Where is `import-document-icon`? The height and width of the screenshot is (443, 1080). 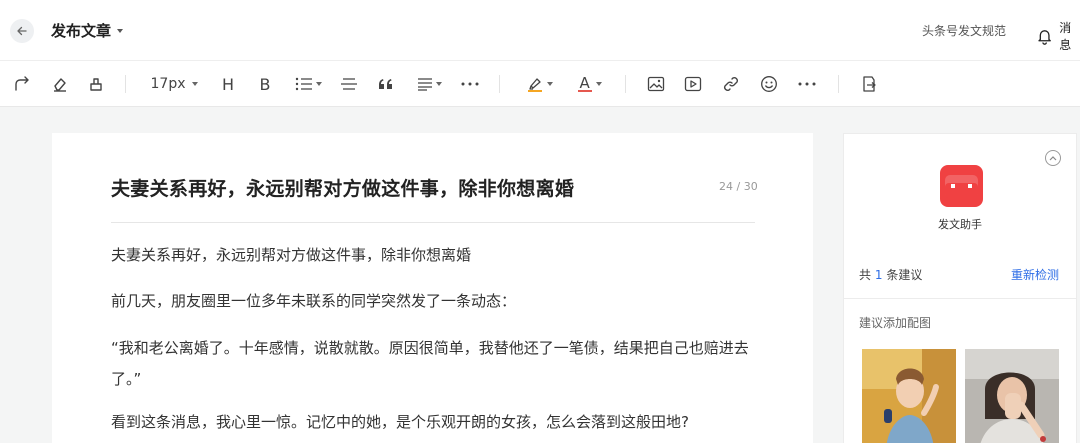
import-document-icon is located at coordinates (869, 84).